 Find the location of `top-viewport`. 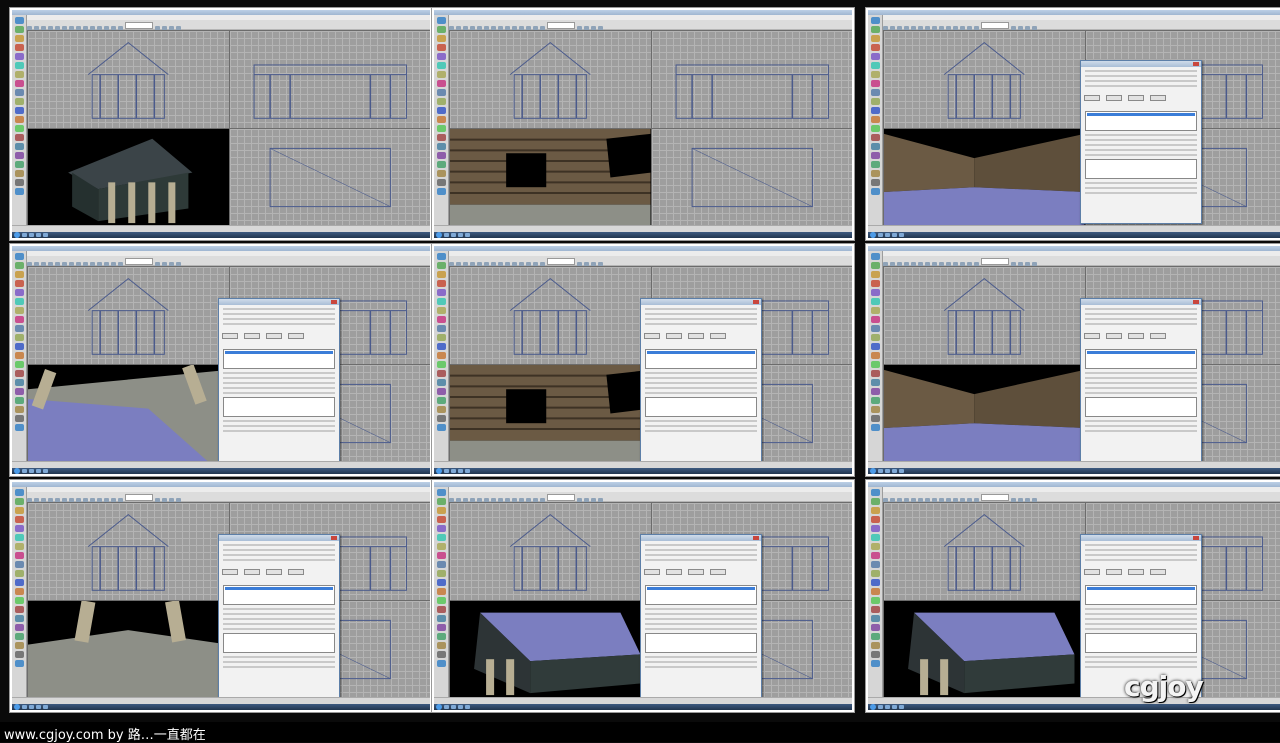

top-viewport is located at coordinates (752, 177).